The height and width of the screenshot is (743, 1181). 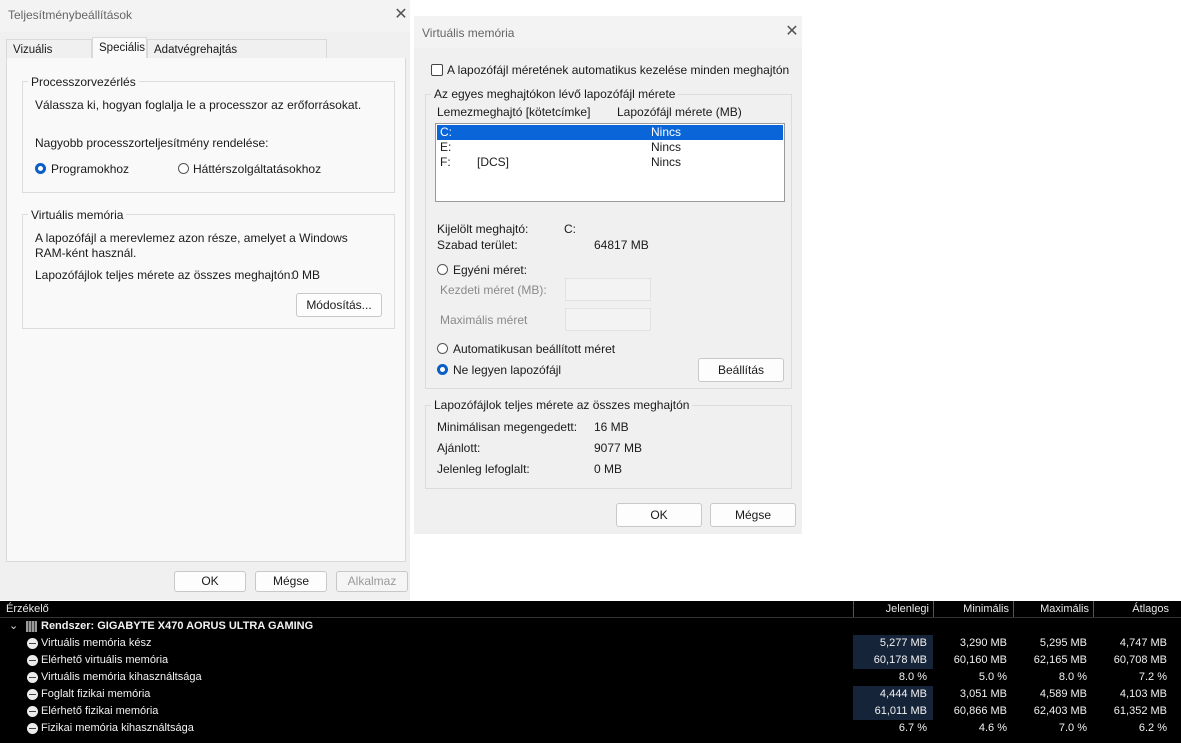 I want to click on col-current: Jelenlegi, so click(x=893, y=609).